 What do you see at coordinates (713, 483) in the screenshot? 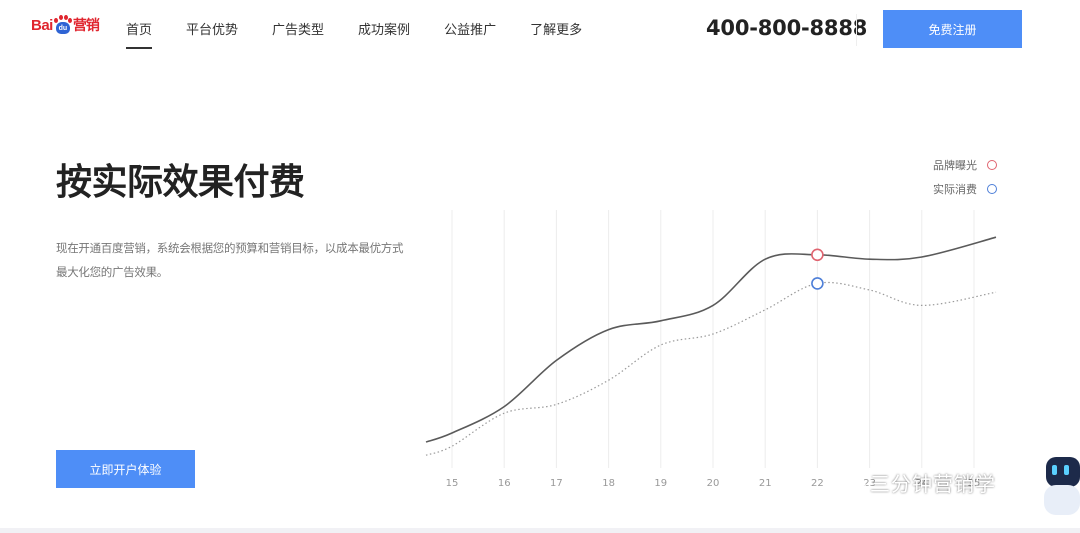
I see `x-tick-label: 20` at bounding box center [713, 483].